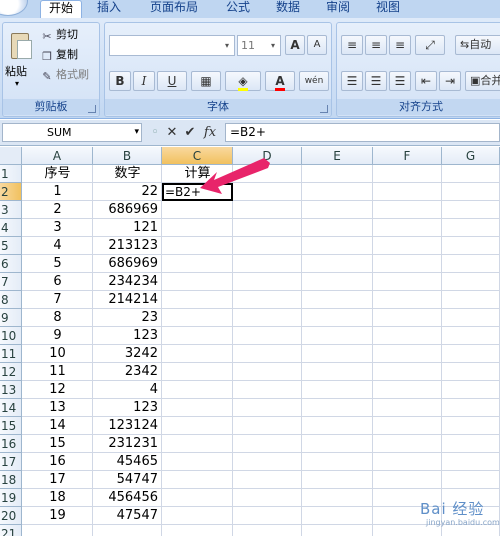 This screenshot has width=500, height=536. Describe the element at coordinates (407, 156) in the screenshot. I see `column-header-f: F` at that location.